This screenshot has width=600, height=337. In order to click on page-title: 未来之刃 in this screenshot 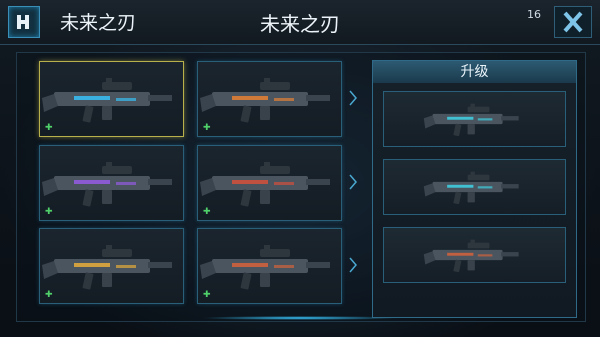, I will do `click(300, 24)`.